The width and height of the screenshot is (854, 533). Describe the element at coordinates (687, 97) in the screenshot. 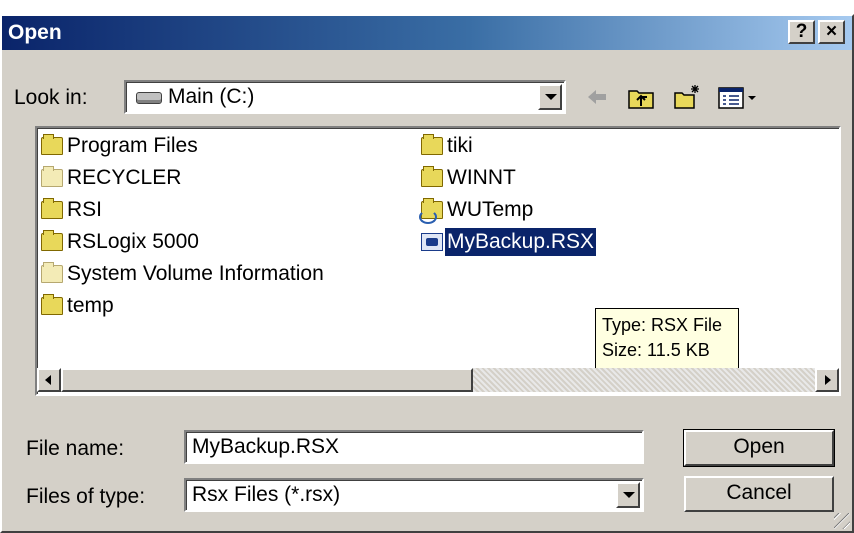

I see `new-folder-icon` at that location.